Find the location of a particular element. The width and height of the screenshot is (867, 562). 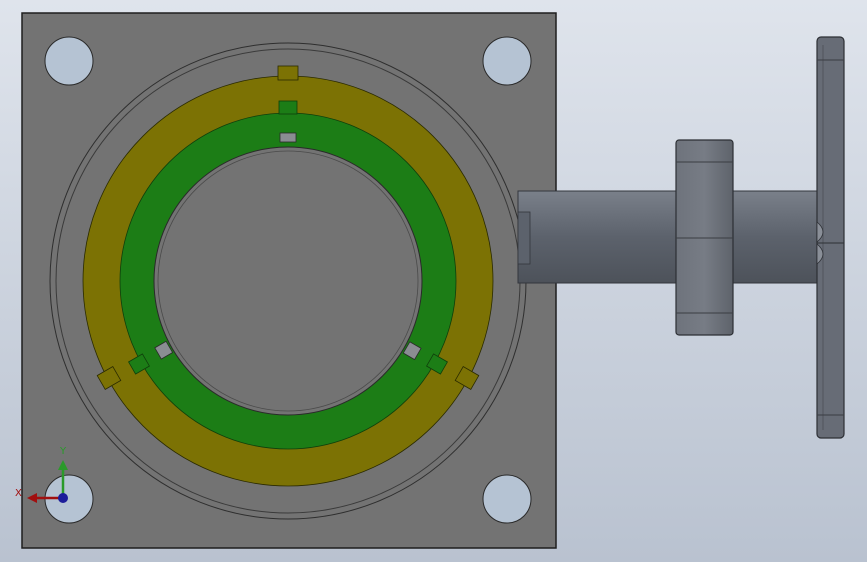

bore is located at coordinates (288, 281).